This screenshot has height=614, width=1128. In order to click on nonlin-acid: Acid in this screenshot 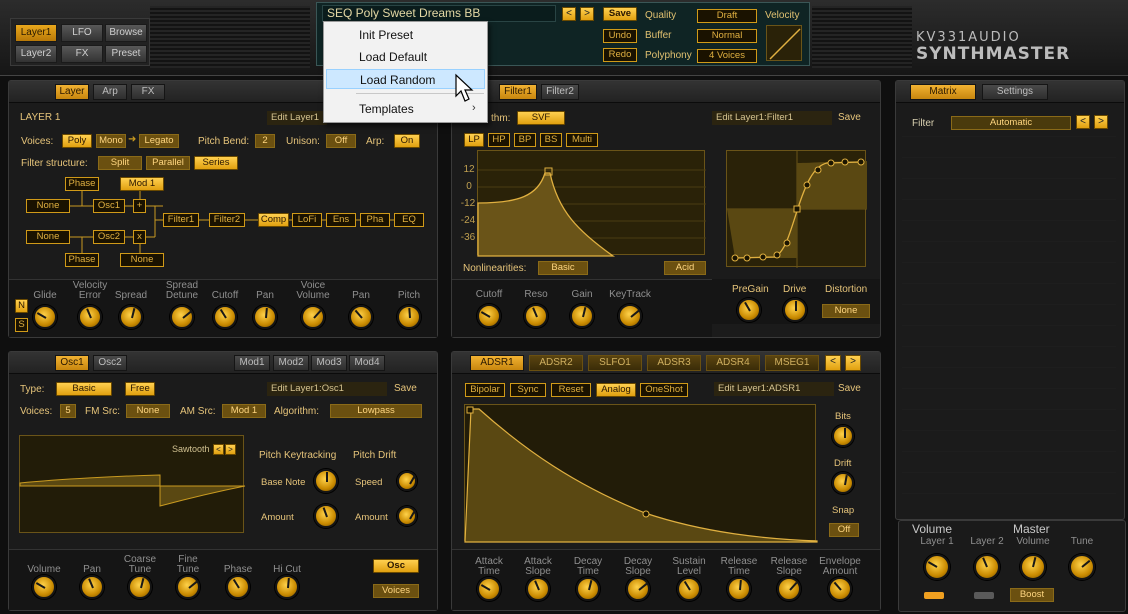, I will do `click(685, 268)`.